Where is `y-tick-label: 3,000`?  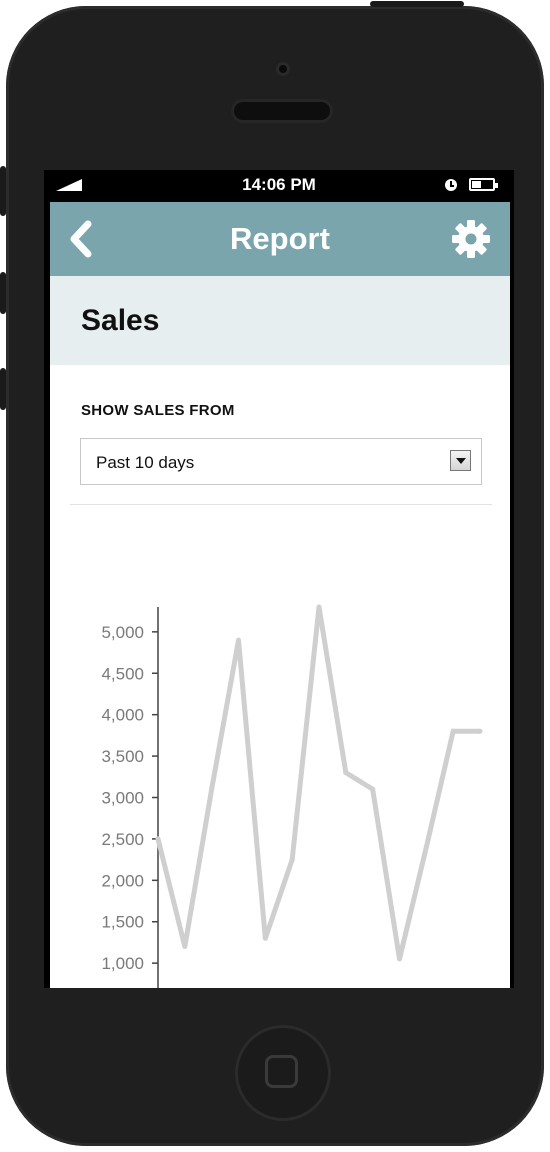
y-tick-label: 3,000 is located at coordinates (122, 798).